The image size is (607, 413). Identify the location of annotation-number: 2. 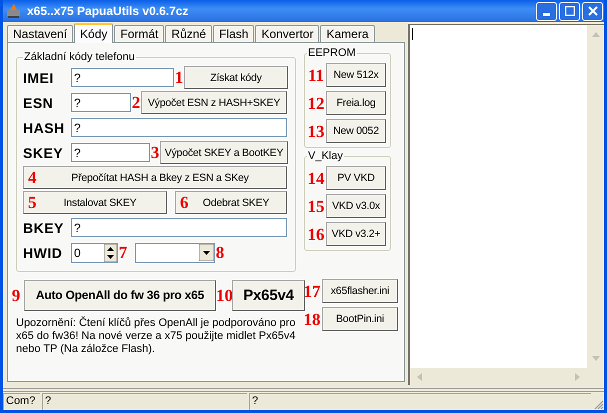
(136, 102).